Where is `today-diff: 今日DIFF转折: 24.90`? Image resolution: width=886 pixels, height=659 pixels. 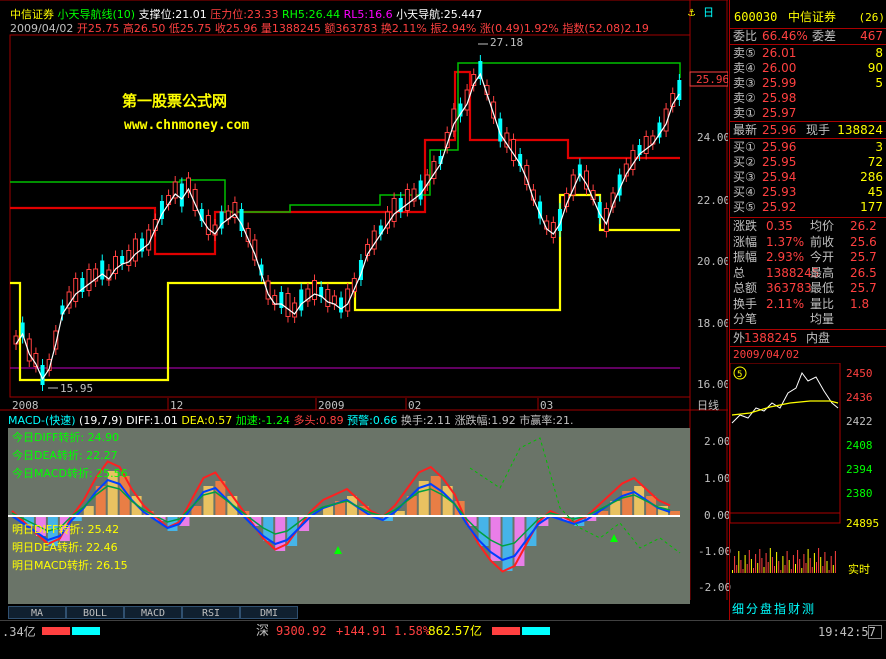
today-diff: 今日DIFF转折: 24.90 is located at coordinates (66, 437).